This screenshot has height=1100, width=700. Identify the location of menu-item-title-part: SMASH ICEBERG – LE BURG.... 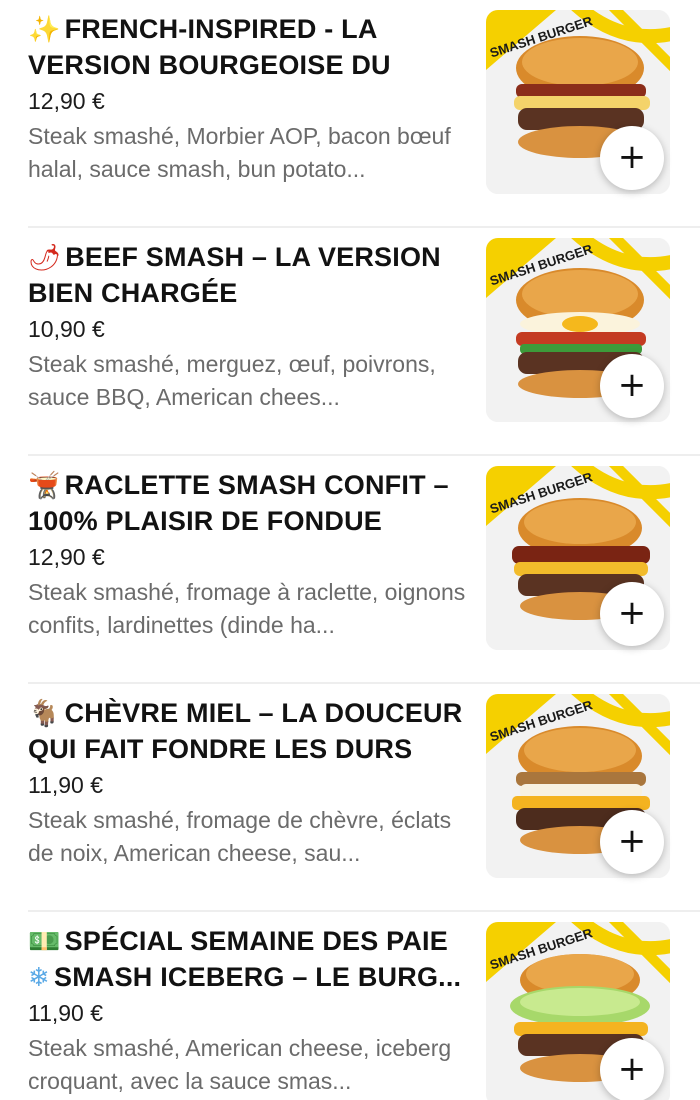
(258, 977).